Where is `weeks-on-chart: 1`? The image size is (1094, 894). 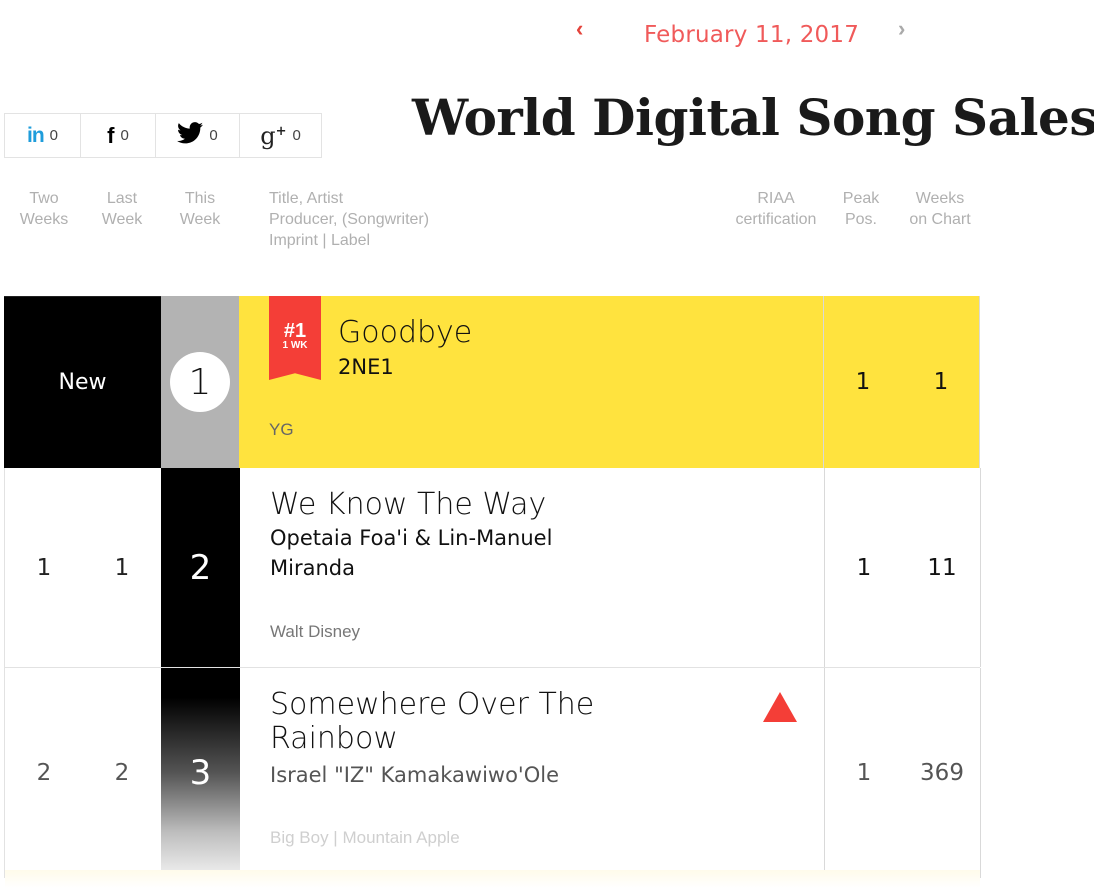
weeks-on-chart: 1 is located at coordinates (941, 382).